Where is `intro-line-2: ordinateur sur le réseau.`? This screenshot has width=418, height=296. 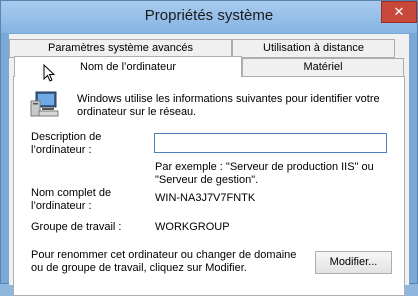
intro-line-2: ordinateur sur le réseau. is located at coordinates (137, 112).